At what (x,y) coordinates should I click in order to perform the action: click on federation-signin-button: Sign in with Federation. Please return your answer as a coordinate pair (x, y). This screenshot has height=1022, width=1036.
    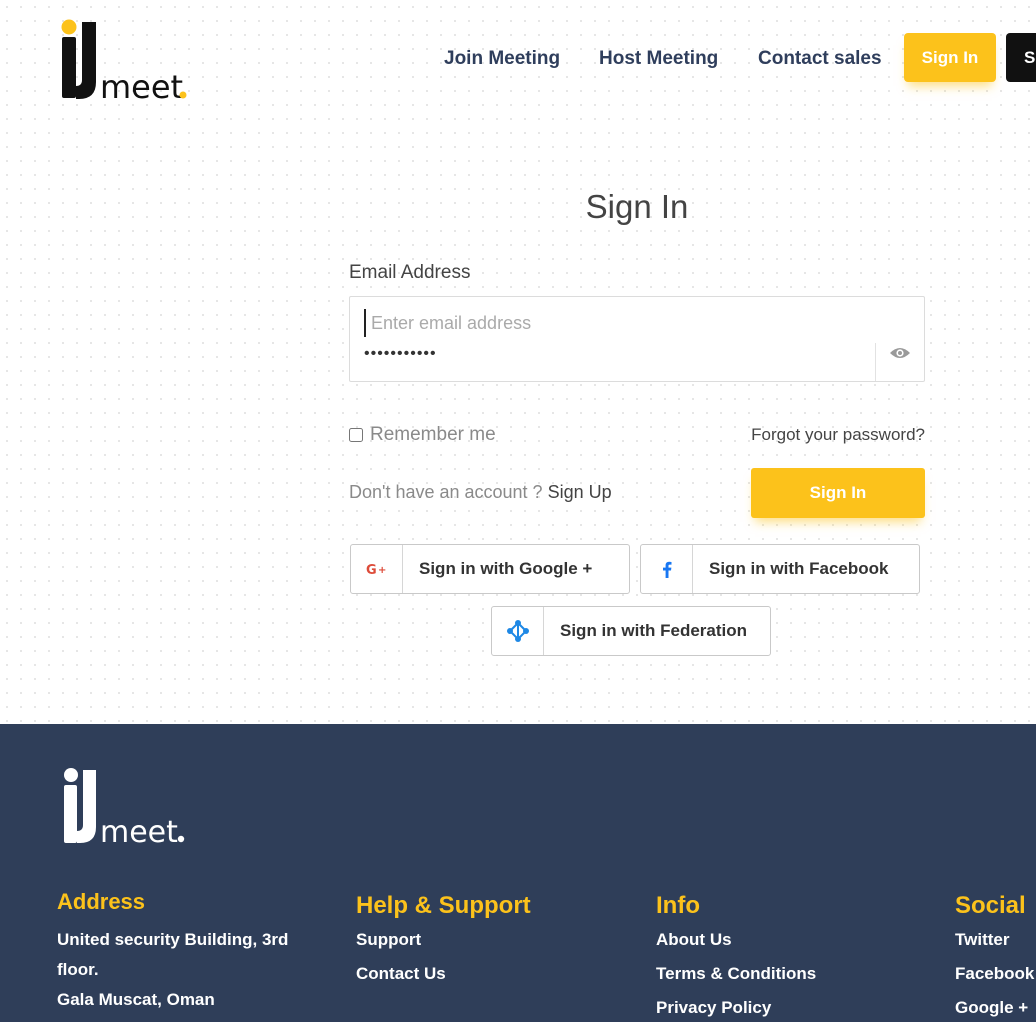
    Looking at the image, I should click on (631, 631).